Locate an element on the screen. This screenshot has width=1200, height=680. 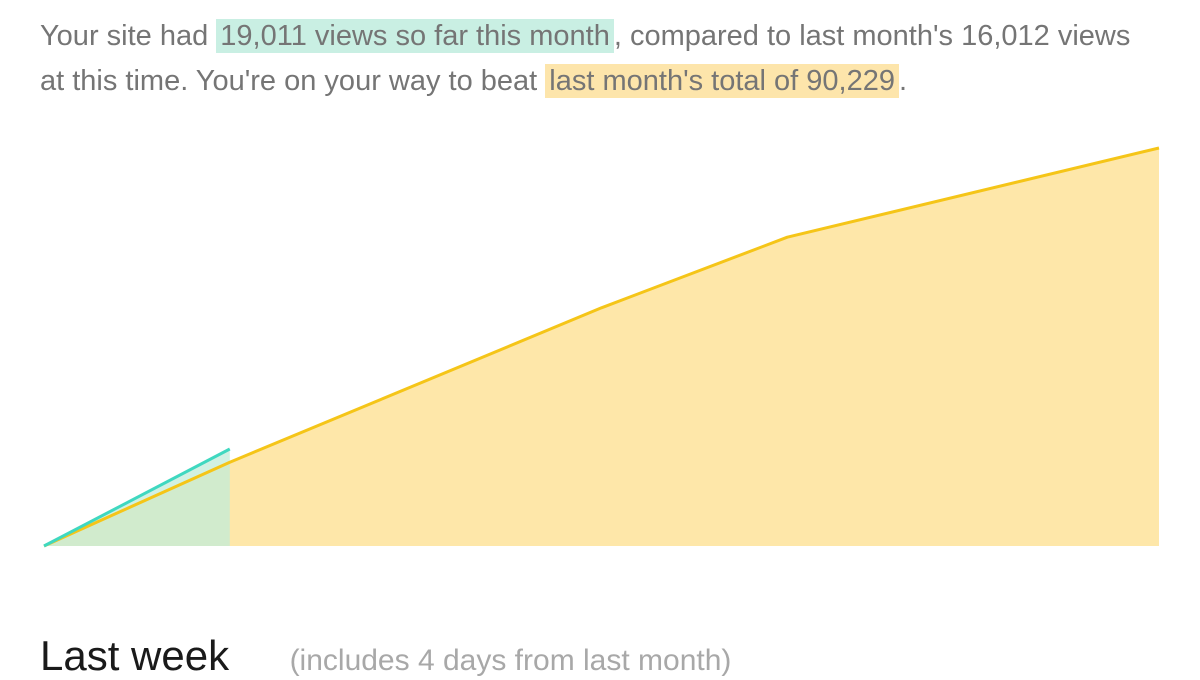
section-note: (includes 4 days from last month) is located at coordinates (510, 660).